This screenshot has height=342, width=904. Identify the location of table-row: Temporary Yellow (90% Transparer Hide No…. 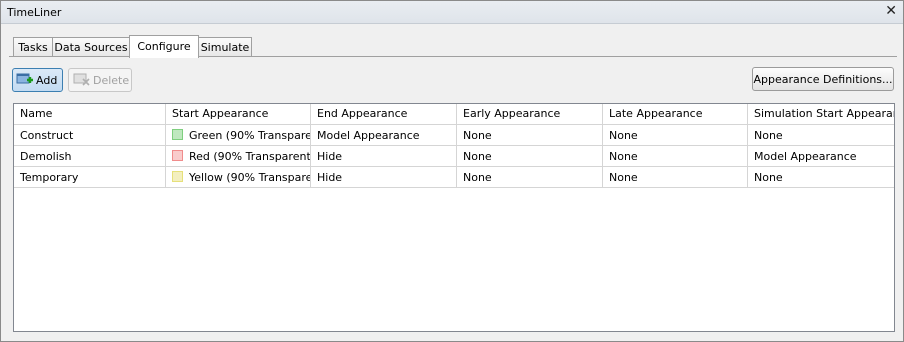
(454, 177).